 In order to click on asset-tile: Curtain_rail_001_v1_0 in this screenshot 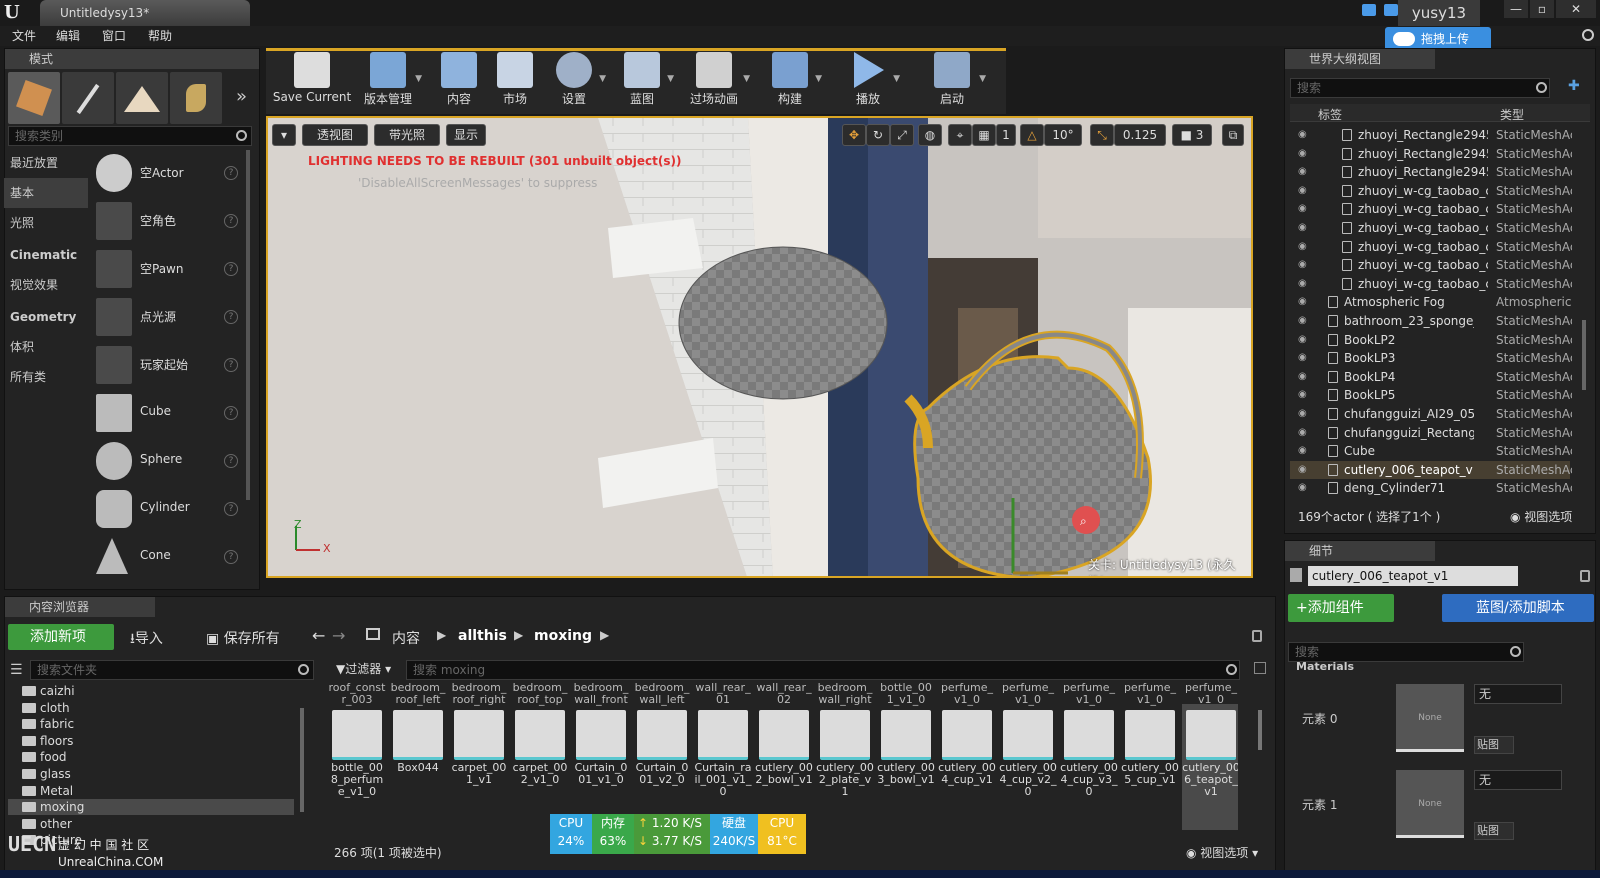, I will do `click(723, 767)`.